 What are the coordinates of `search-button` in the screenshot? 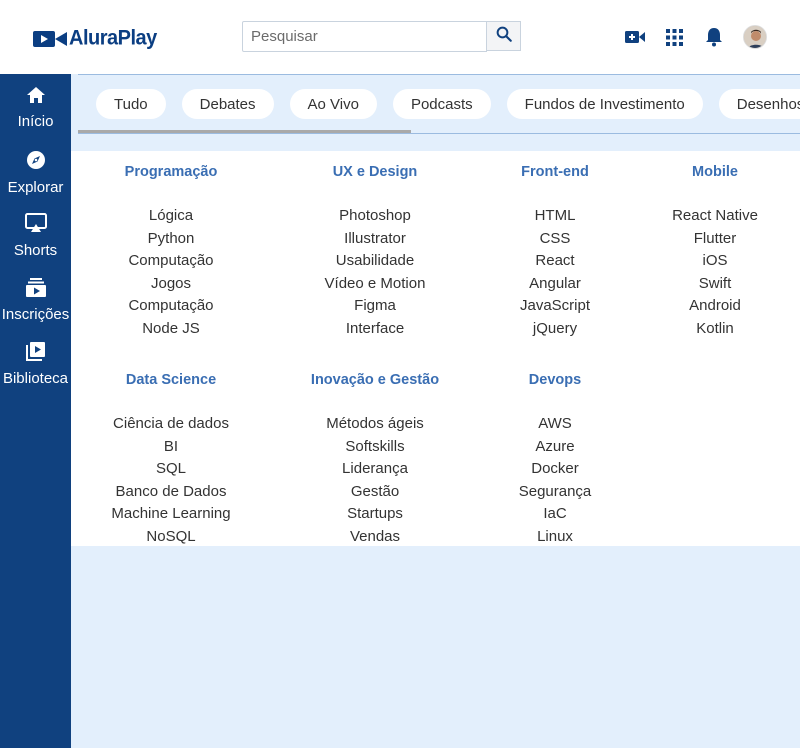 It's located at (503, 36).